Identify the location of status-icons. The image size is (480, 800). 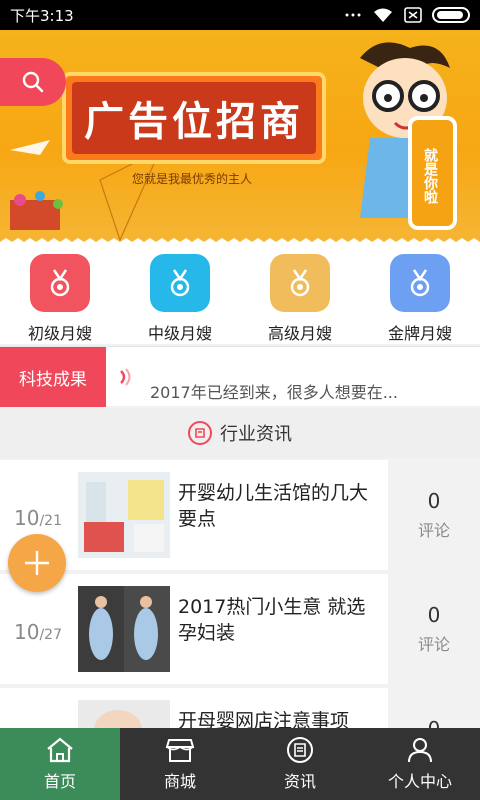
(407, 15).